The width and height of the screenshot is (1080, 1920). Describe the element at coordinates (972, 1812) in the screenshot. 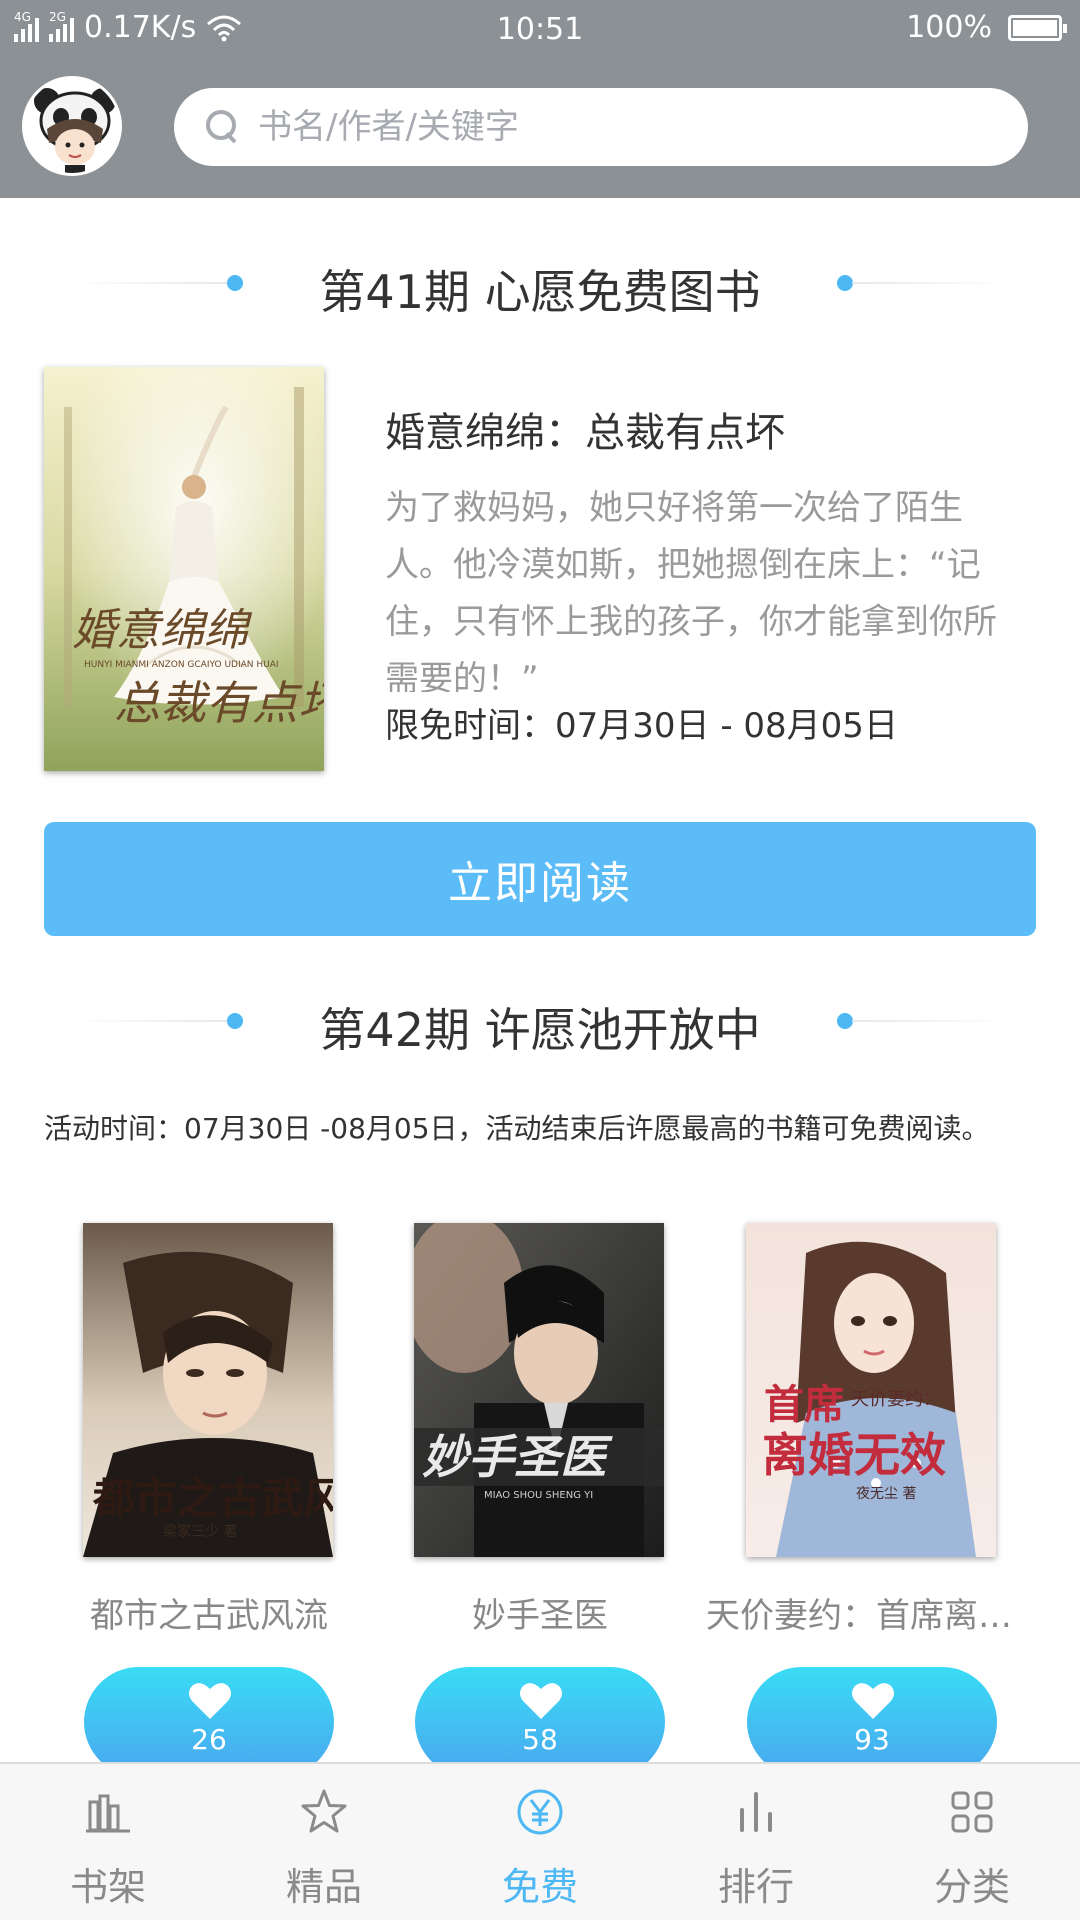

I see `grid-icon` at that location.